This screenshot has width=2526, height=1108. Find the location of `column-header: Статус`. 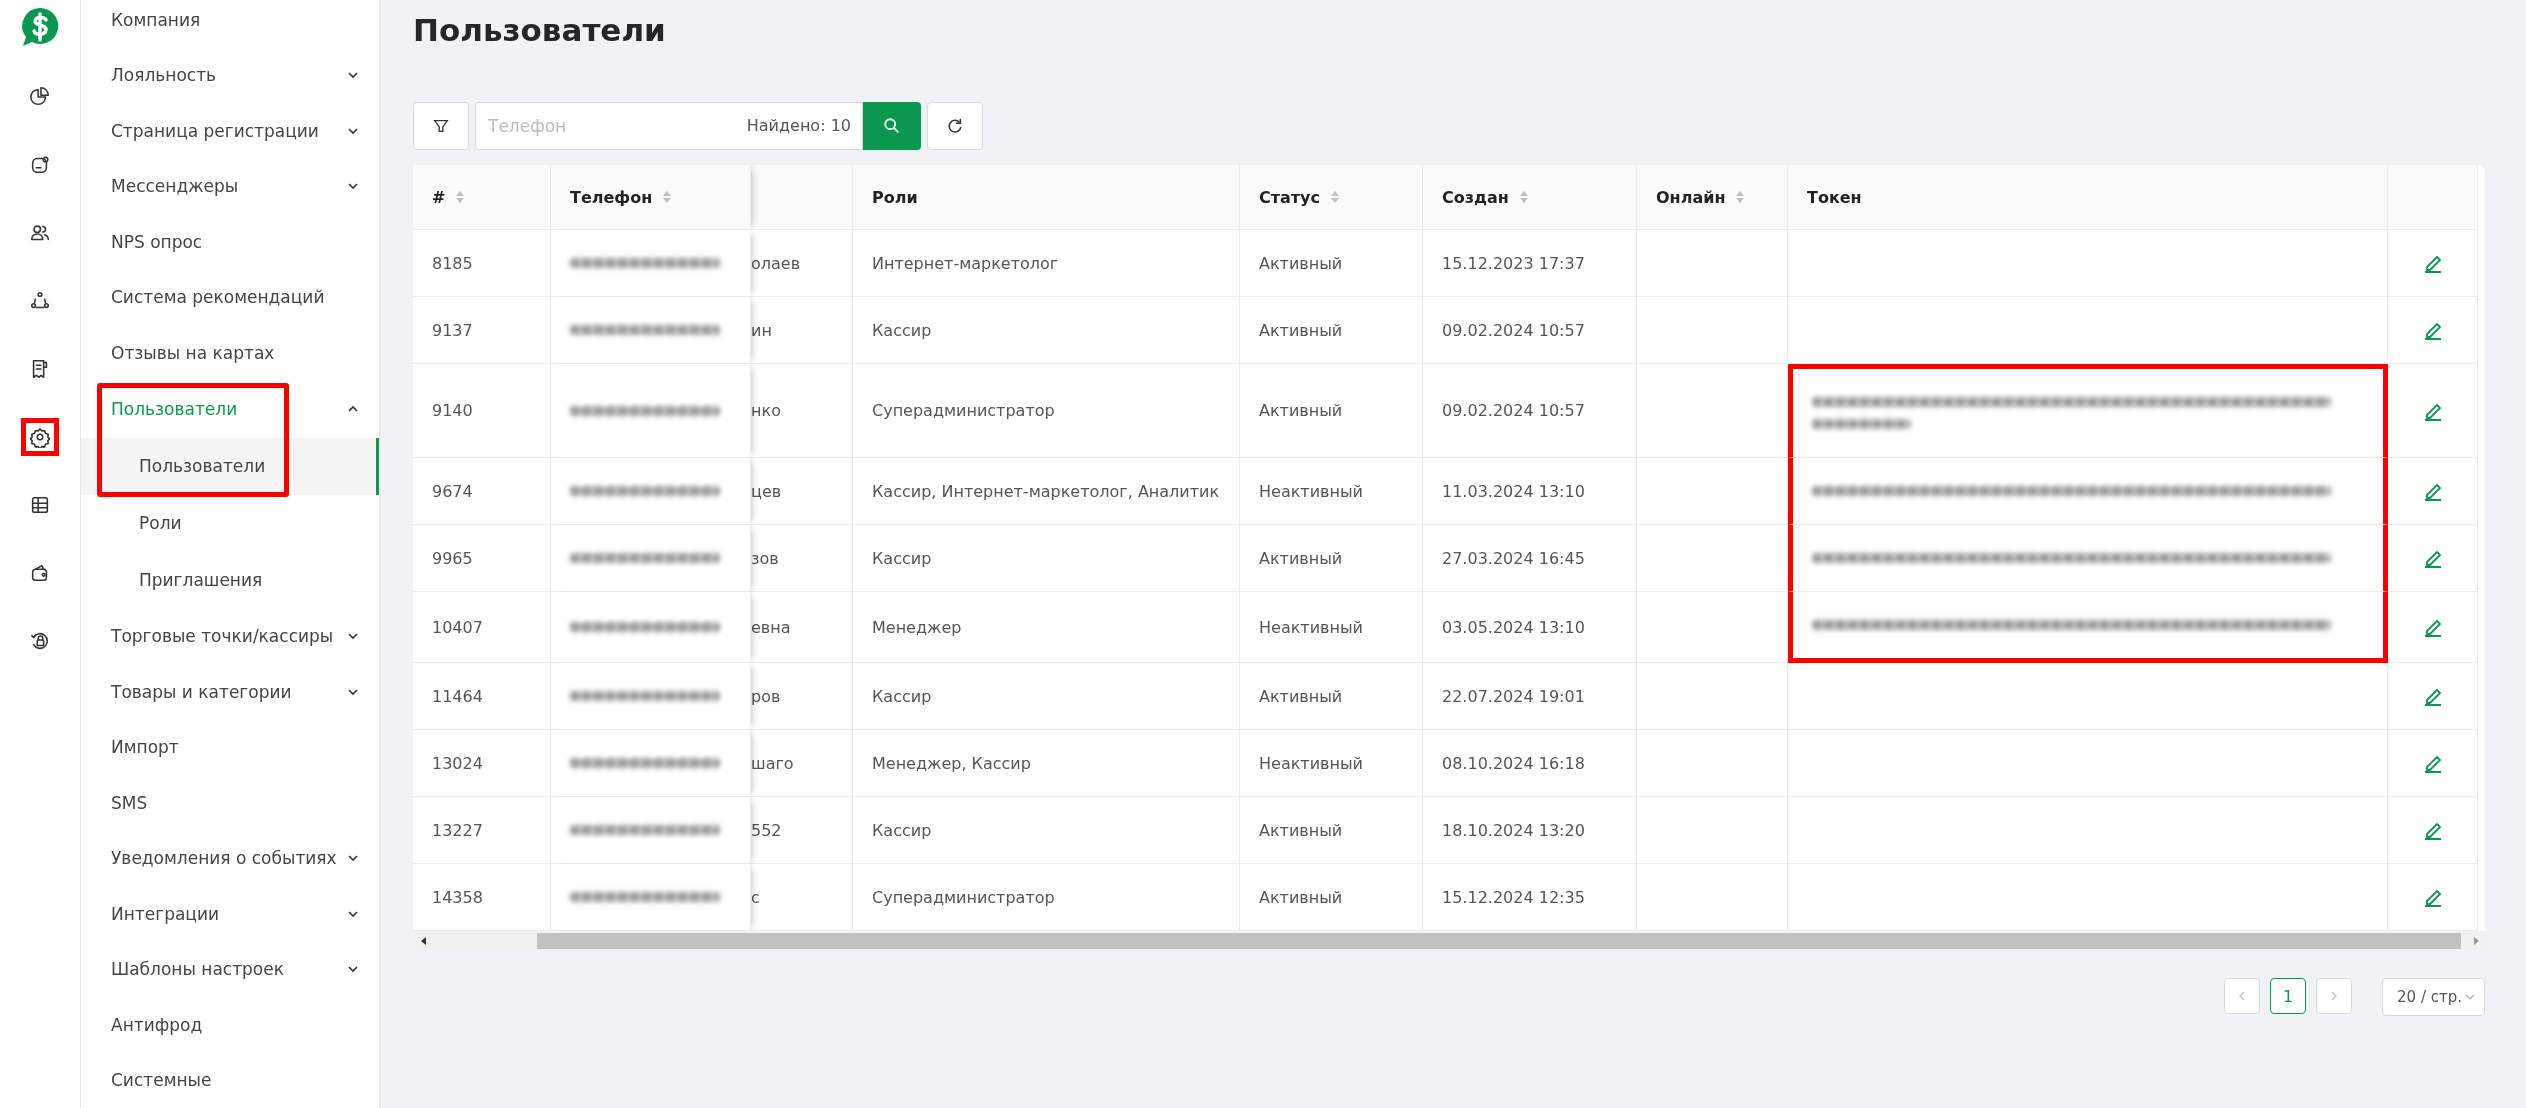

column-header: Статус is located at coordinates (1331, 197).